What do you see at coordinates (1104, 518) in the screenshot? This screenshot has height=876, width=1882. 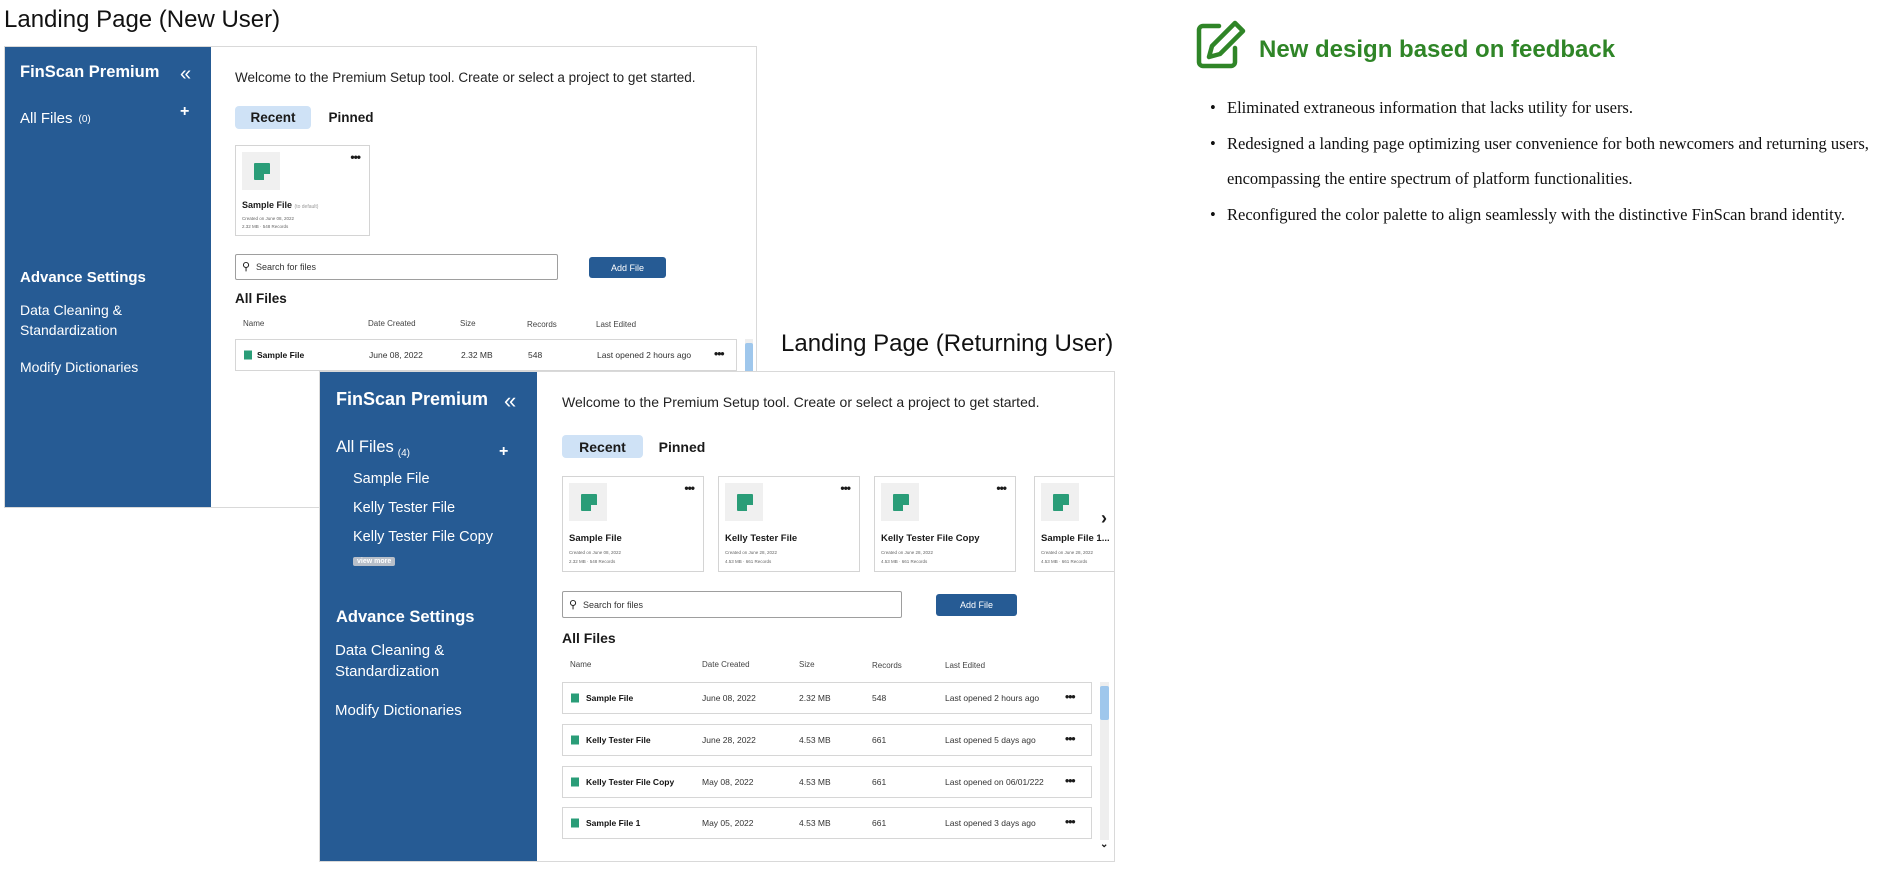 I see `chevron-right-icon: ›` at bounding box center [1104, 518].